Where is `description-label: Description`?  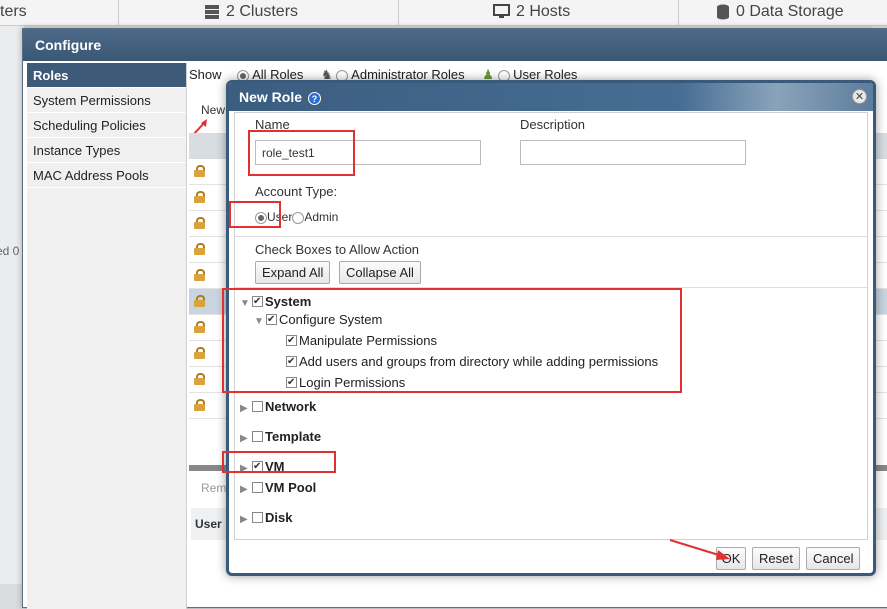 description-label: Description is located at coordinates (553, 124).